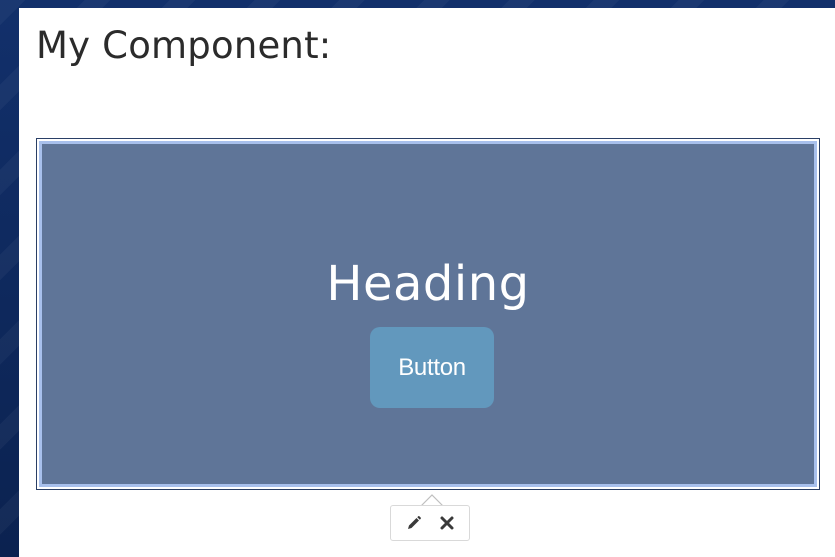 This screenshot has width=835, height=557. I want to click on edit-button, so click(414, 523).